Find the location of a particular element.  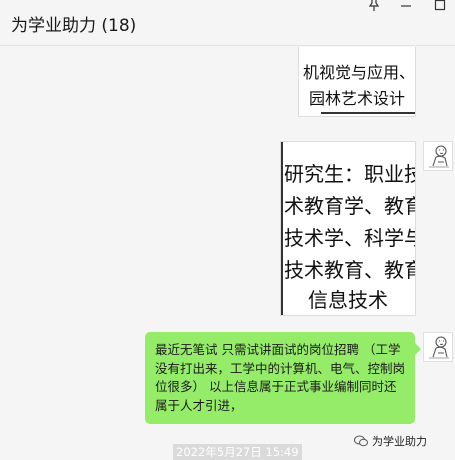

image-text-line: 园林艺术设计 is located at coordinates (356, 98).